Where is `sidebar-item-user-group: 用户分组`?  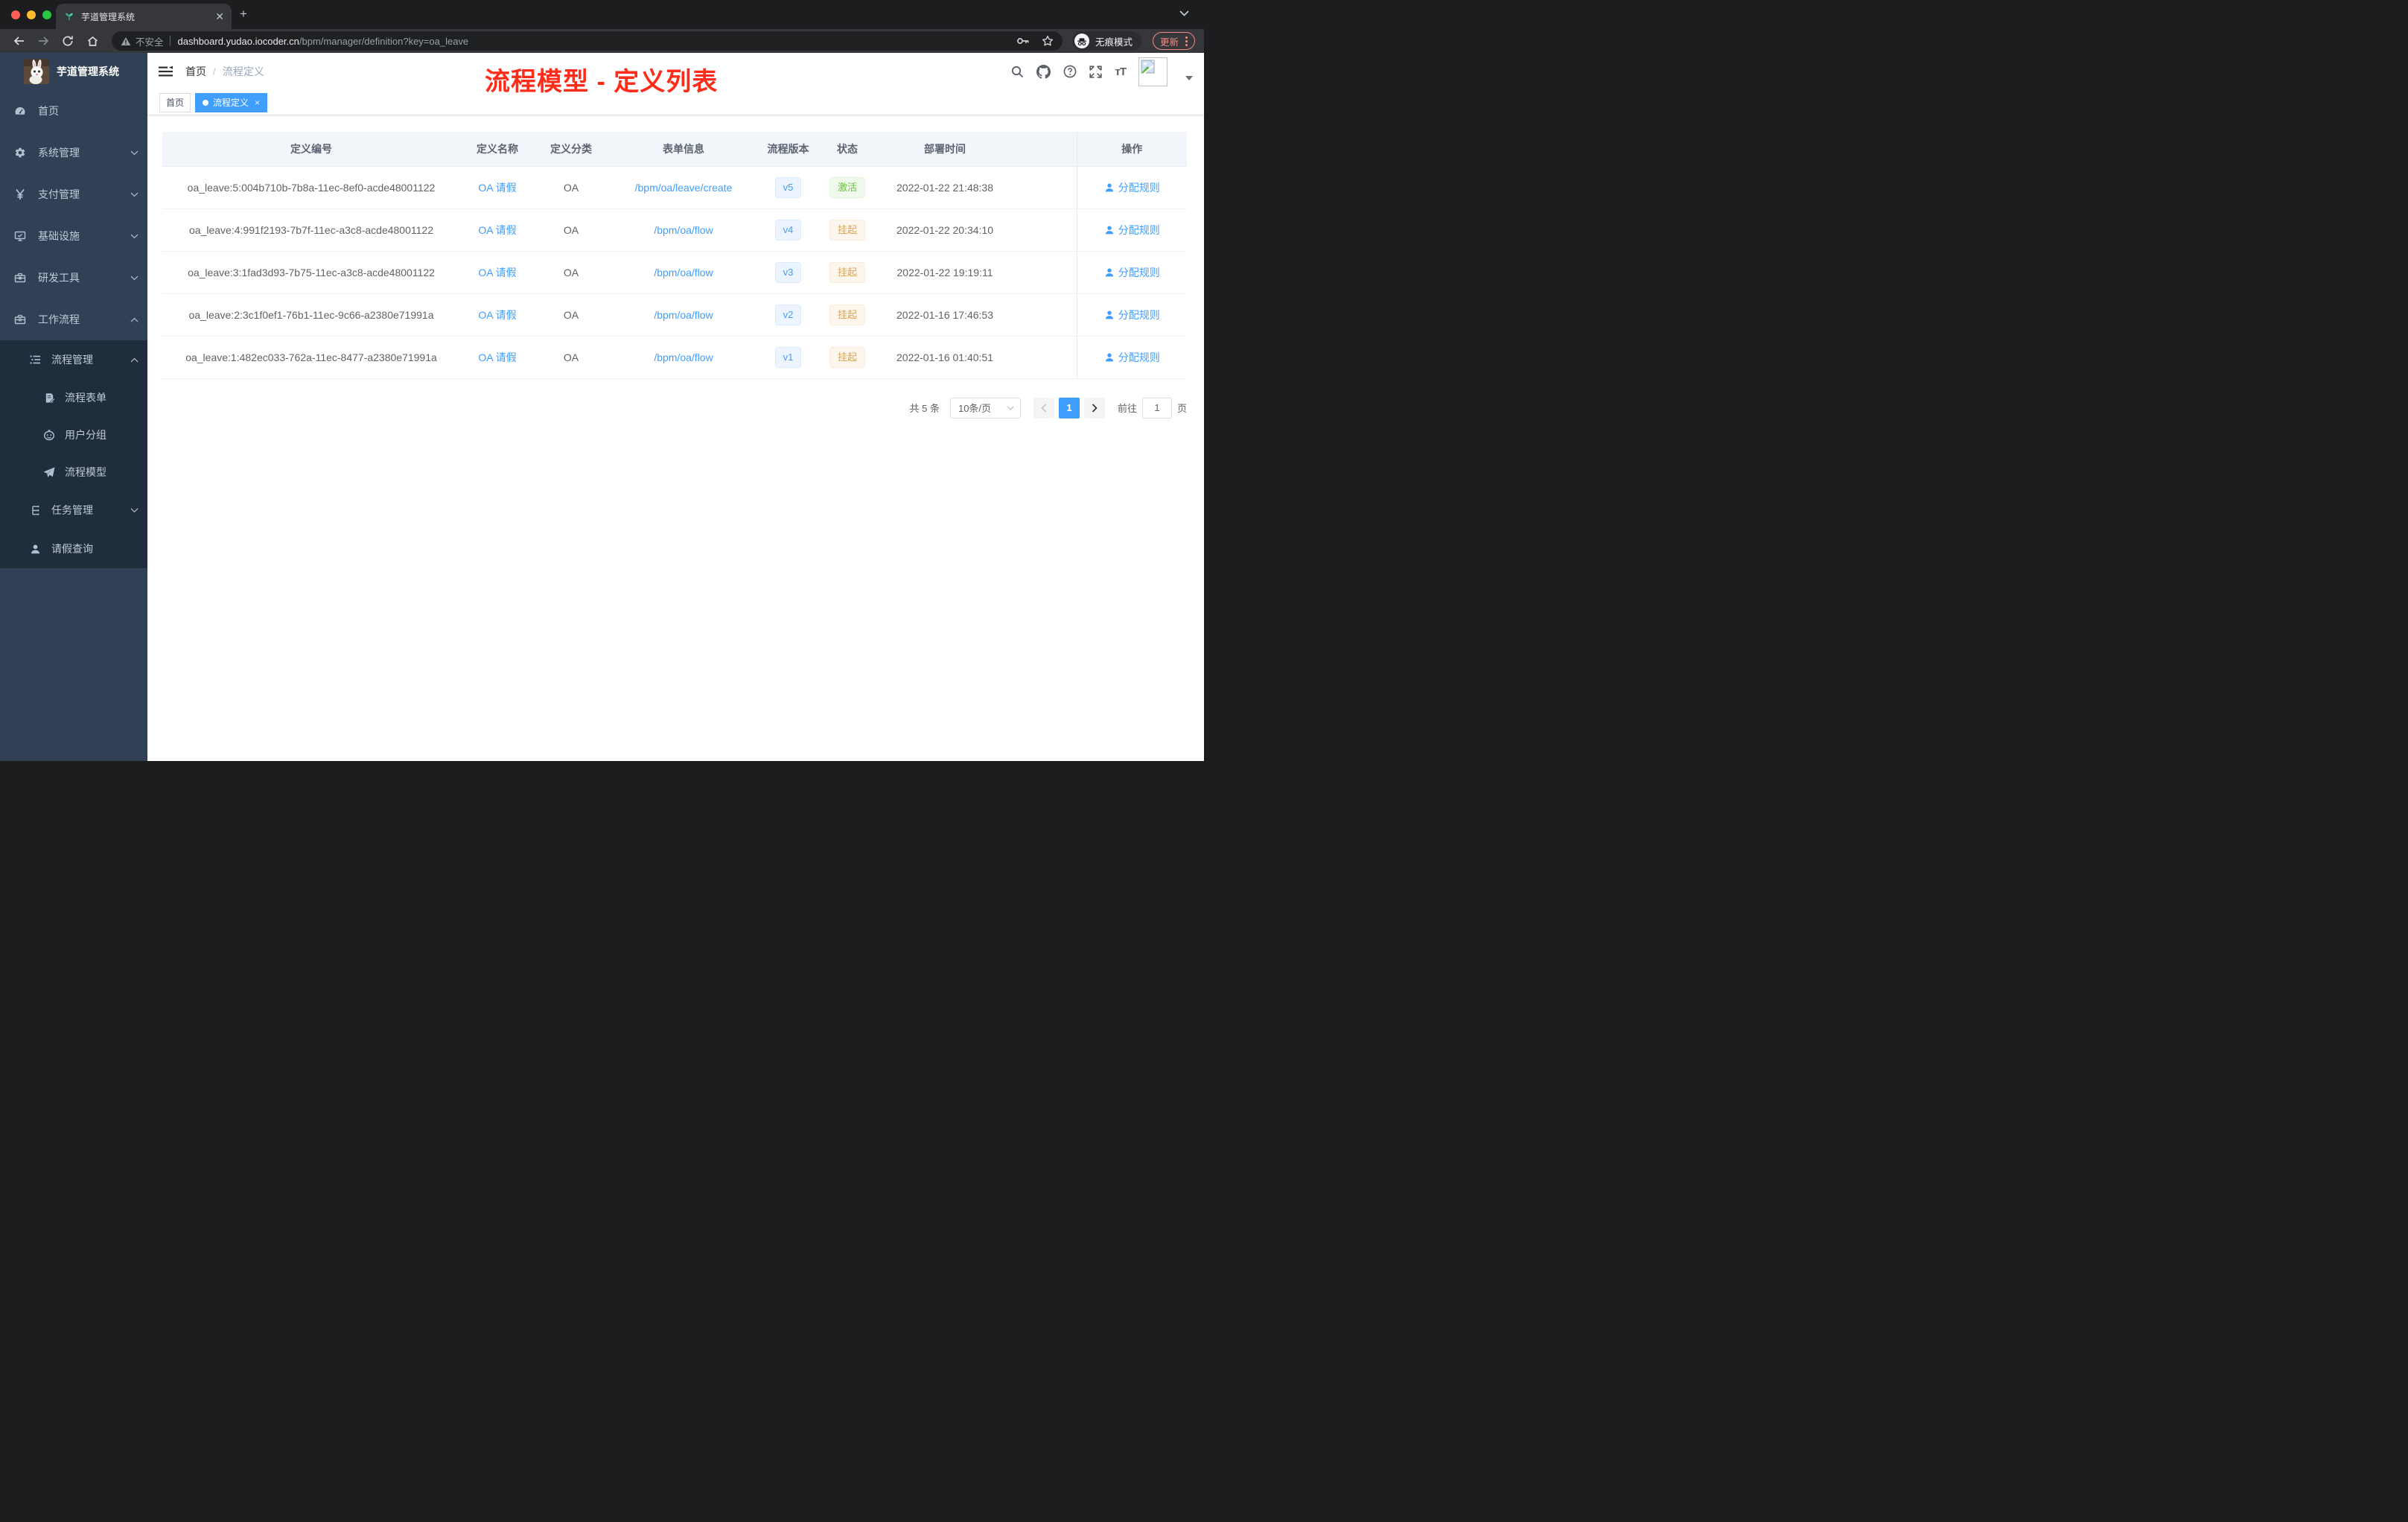
sidebar-item-user-group: 用户分组 is located at coordinates (73, 434).